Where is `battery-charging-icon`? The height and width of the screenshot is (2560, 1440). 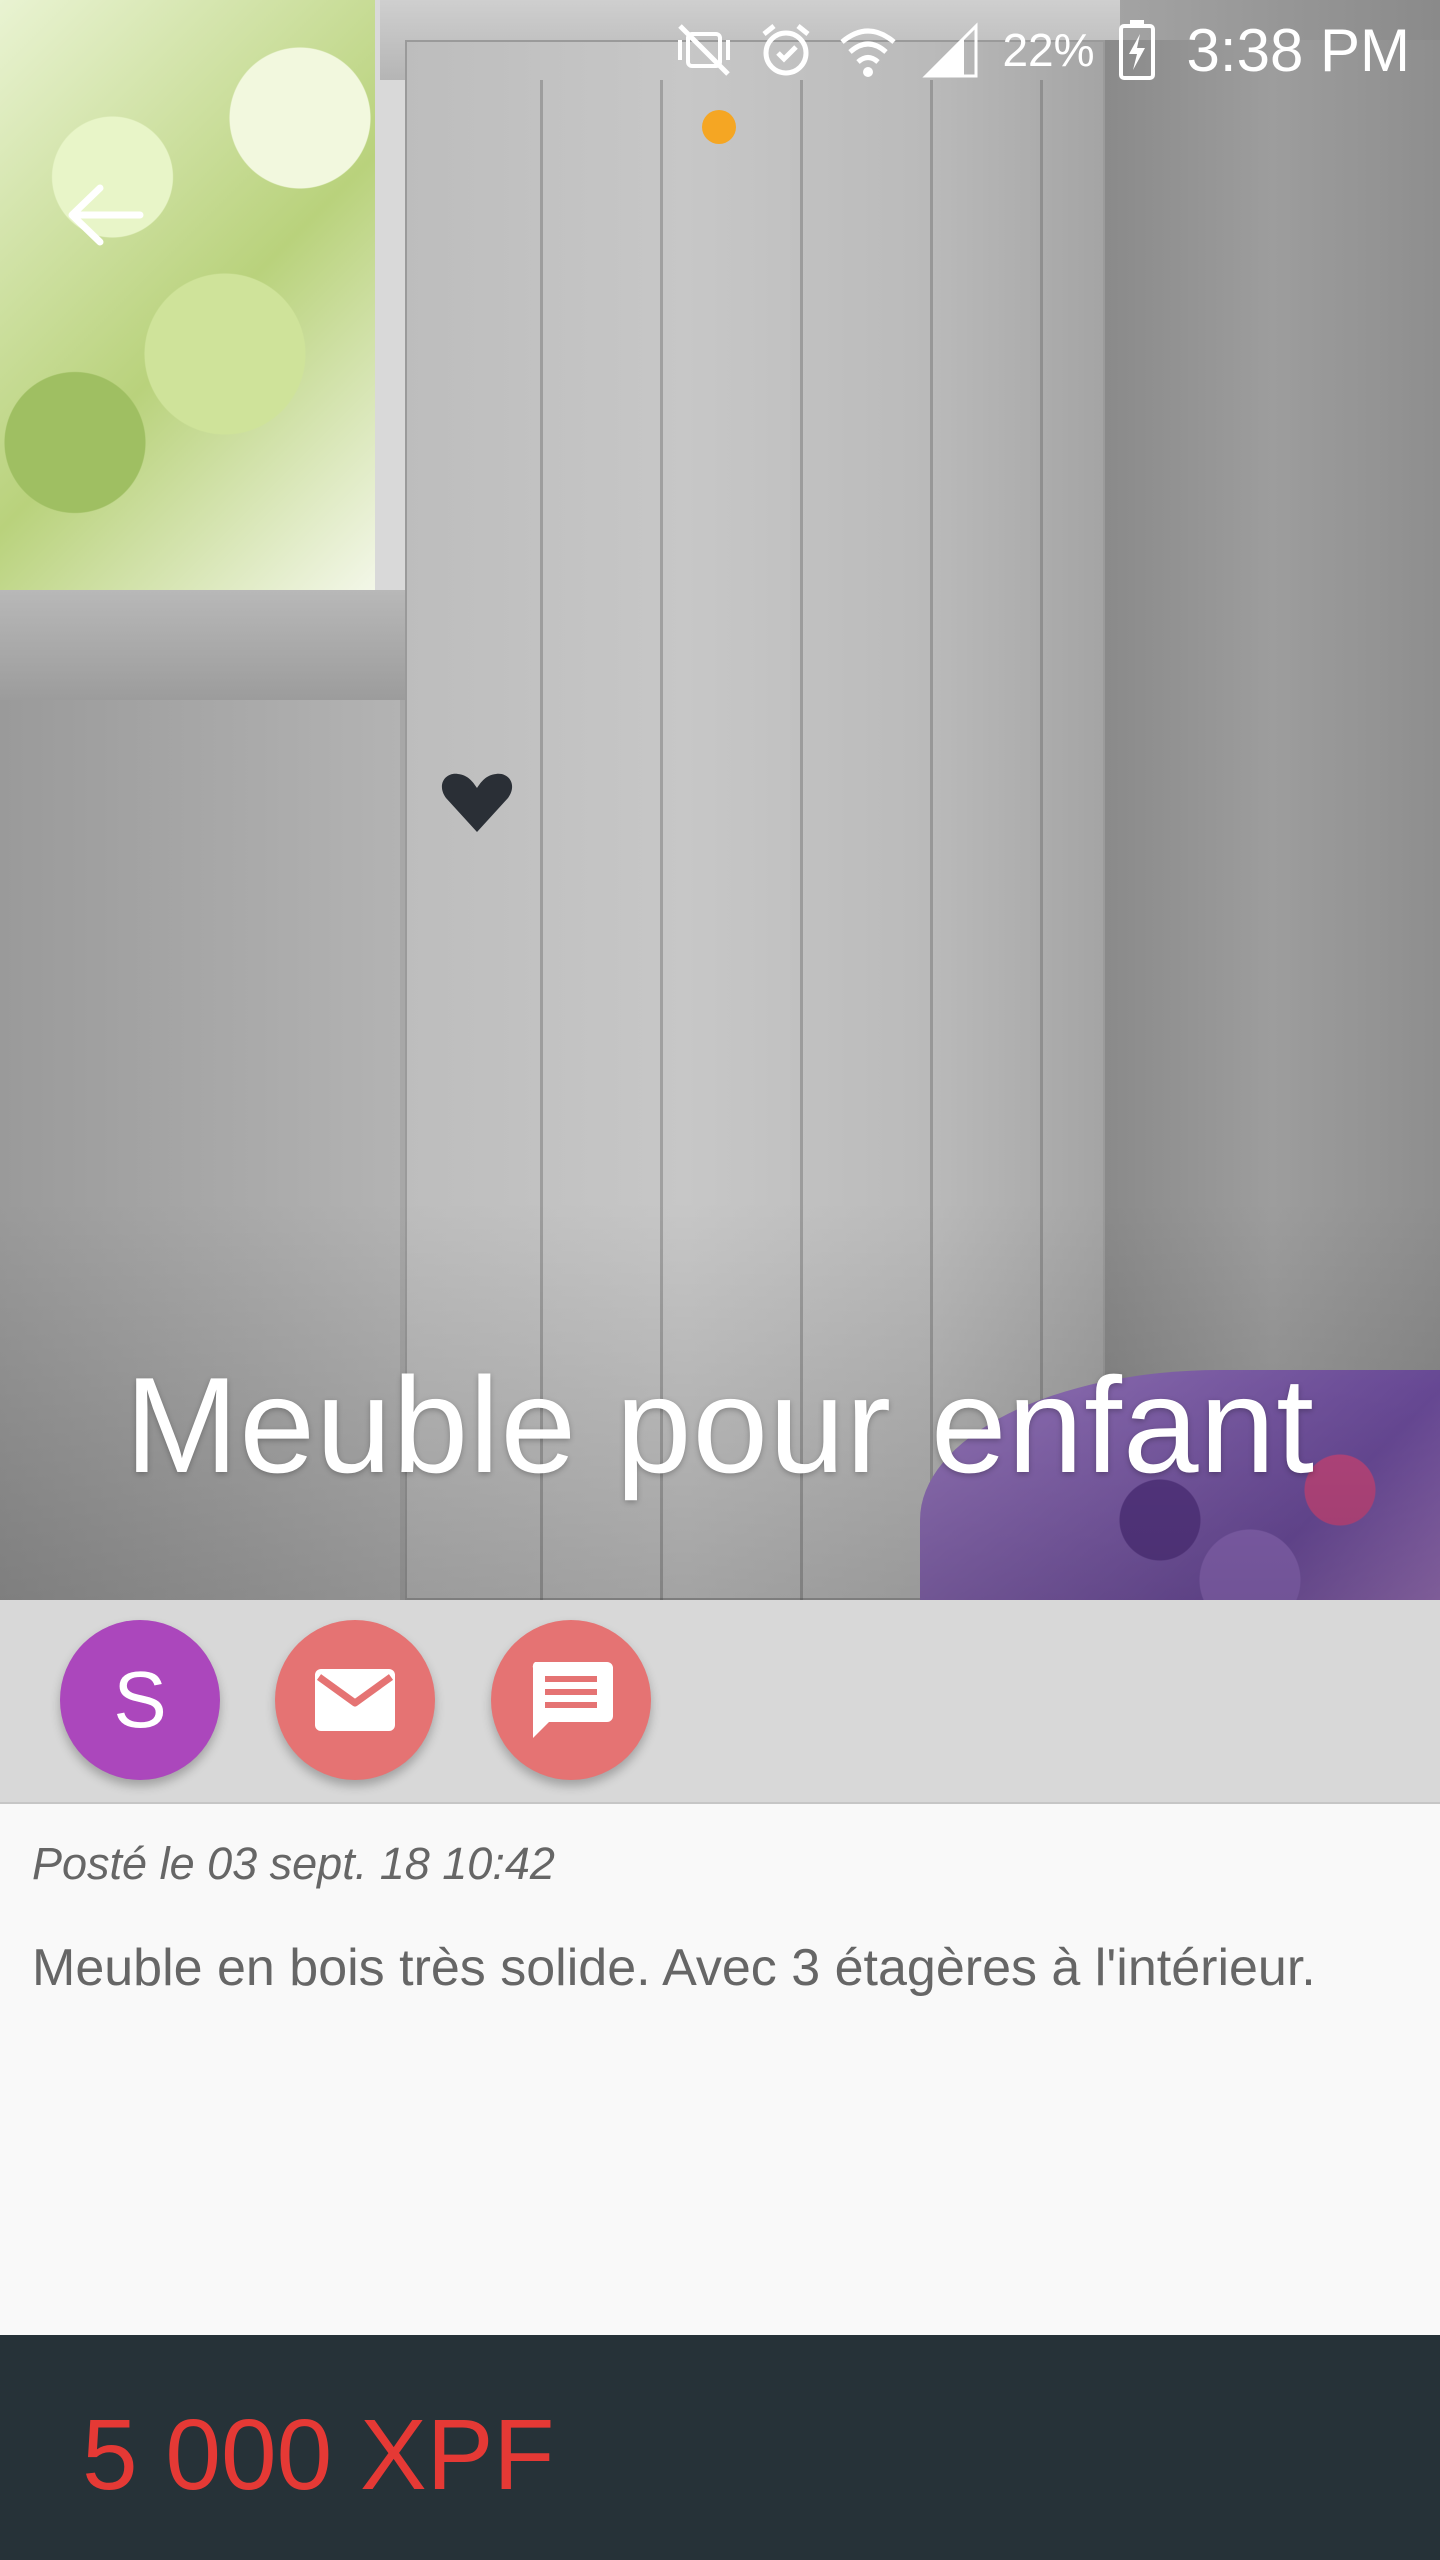 battery-charging-icon is located at coordinates (1136, 50).